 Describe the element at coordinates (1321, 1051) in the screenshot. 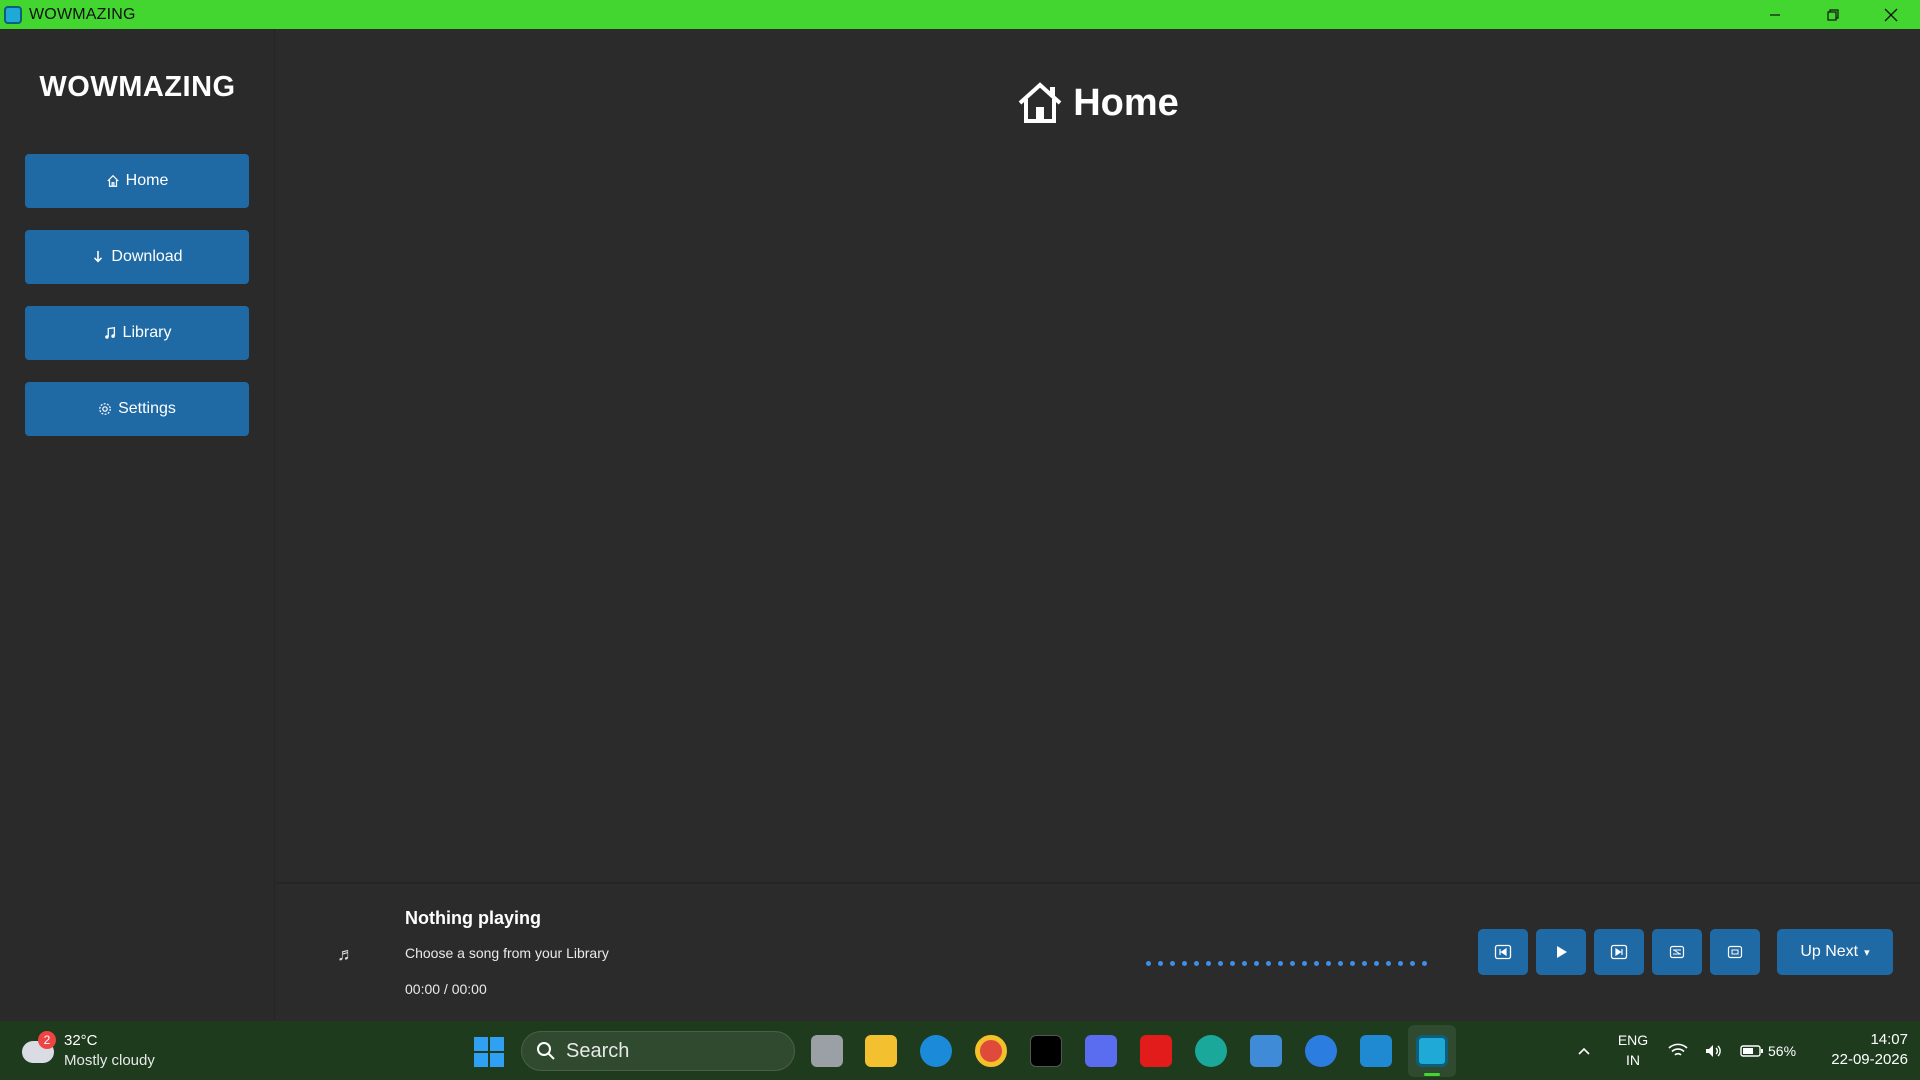

I see `help-icon` at that location.